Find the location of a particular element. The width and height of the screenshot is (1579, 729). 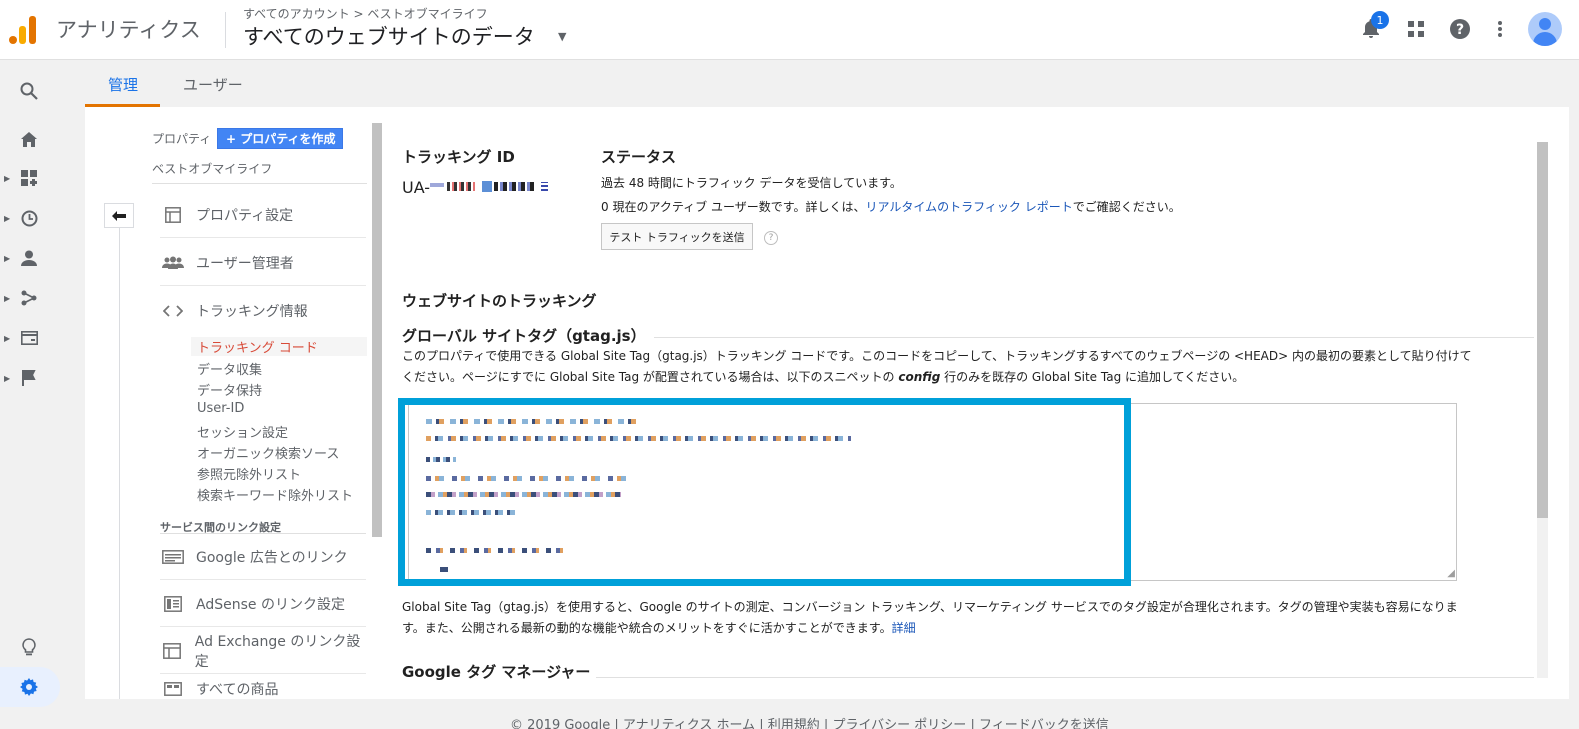

sub-user-id: User-ID is located at coordinates (220, 408).